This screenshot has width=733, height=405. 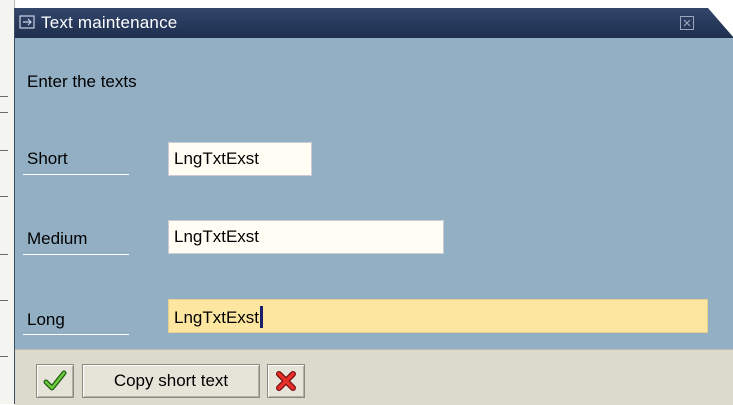 I want to click on instruction-text: Enter the texts, so click(x=82, y=81).